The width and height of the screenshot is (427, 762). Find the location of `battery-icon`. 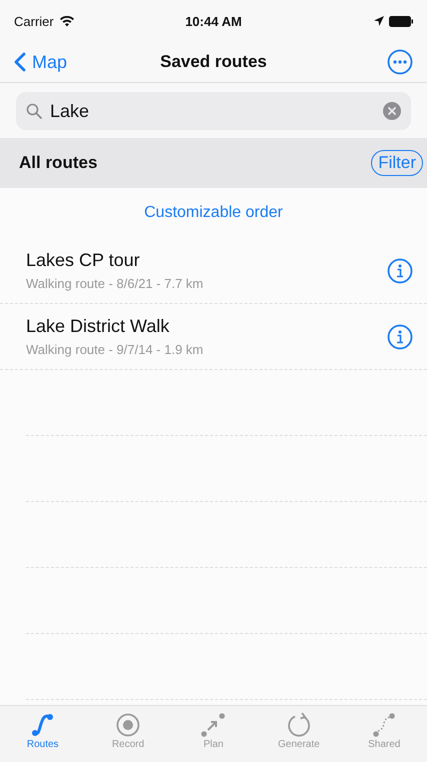

battery-icon is located at coordinates (401, 21).